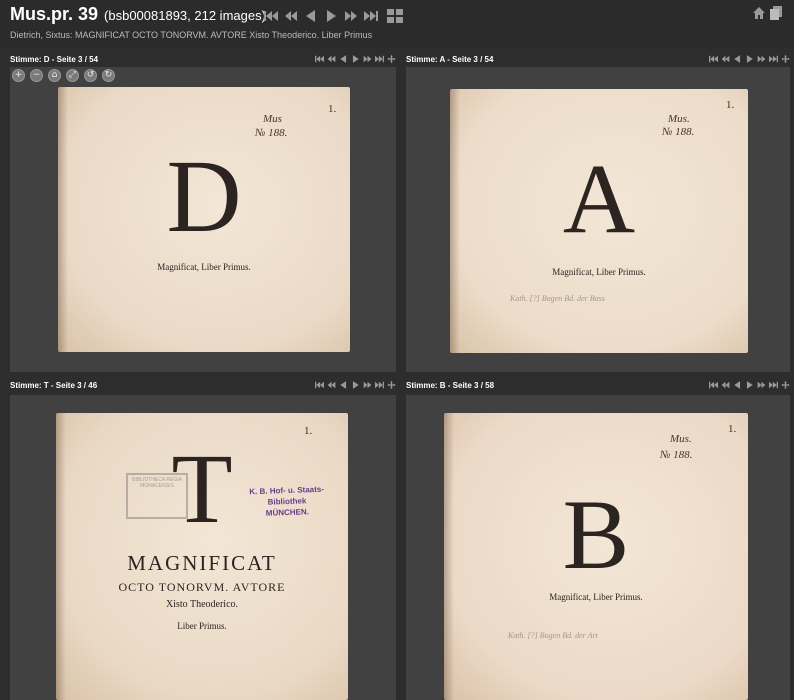 Image resolution: width=794 pixels, height=700 pixels. What do you see at coordinates (557, 298) in the screenshot?
I see `pencil-note: Kath. [?] Bogen Bd. der Bass` at bounding box center [557, 298].